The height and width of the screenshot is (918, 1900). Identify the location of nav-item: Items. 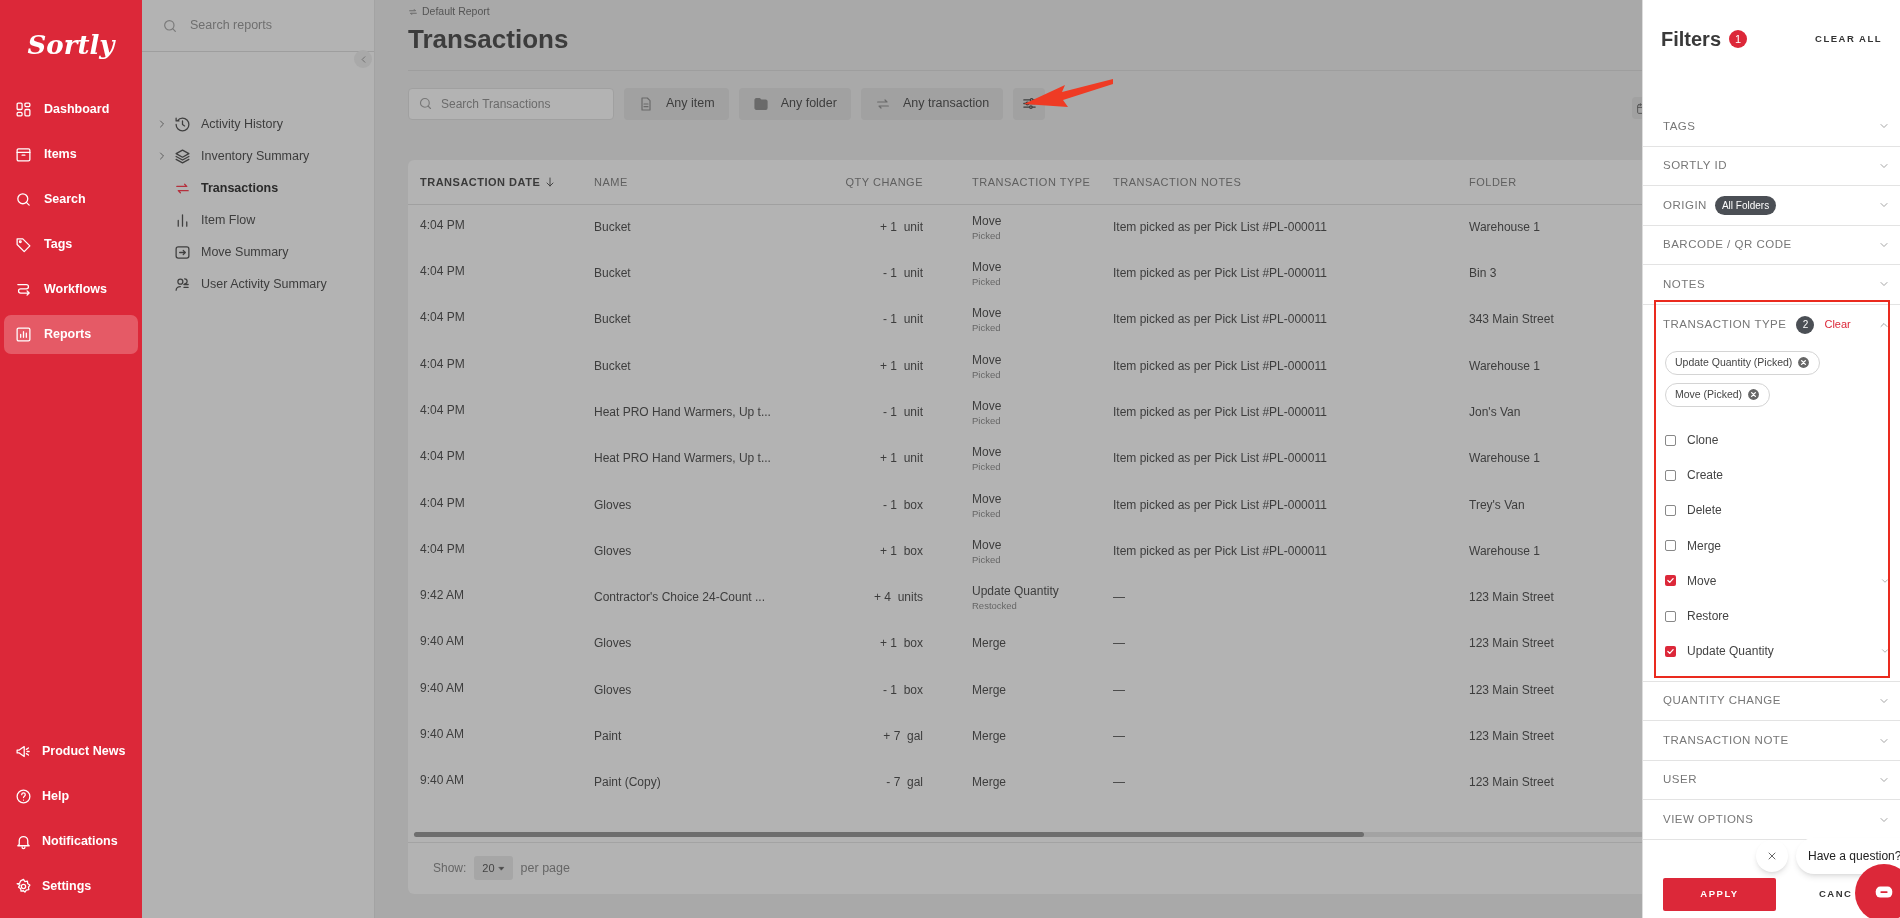
(71, 154).